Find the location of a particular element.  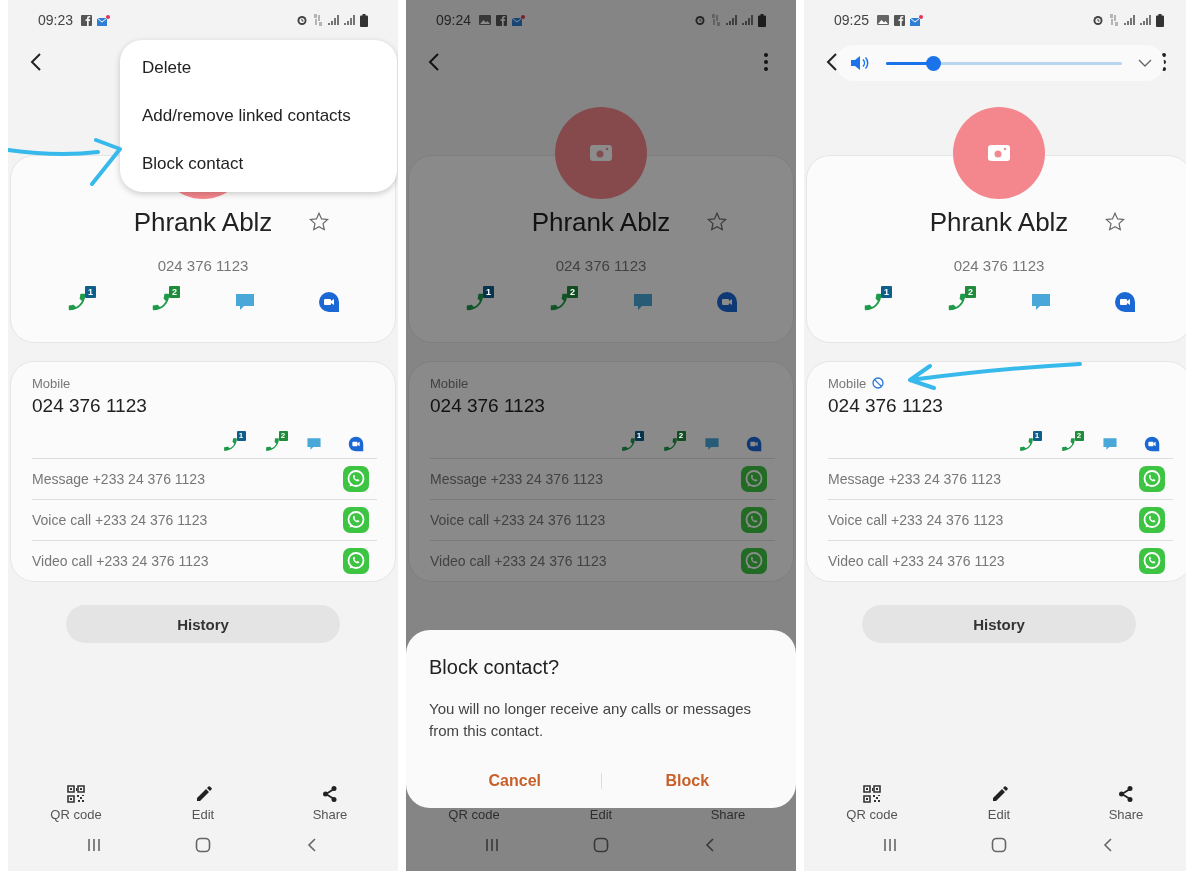

contact-number: 024 376 1123 is located at coordinates (203, 266).